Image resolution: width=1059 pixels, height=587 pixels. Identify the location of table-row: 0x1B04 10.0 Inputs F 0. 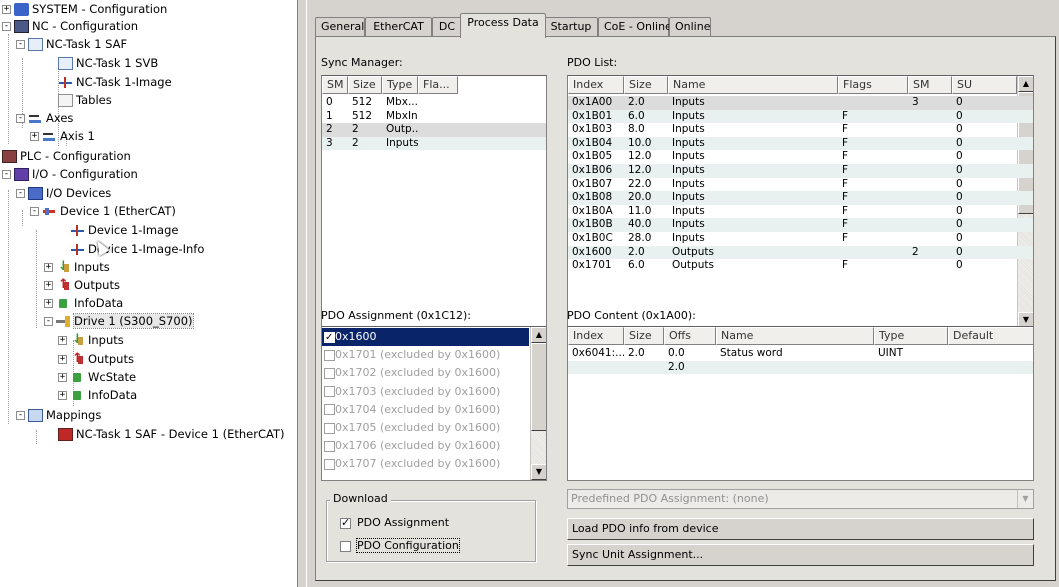
(800, 143).